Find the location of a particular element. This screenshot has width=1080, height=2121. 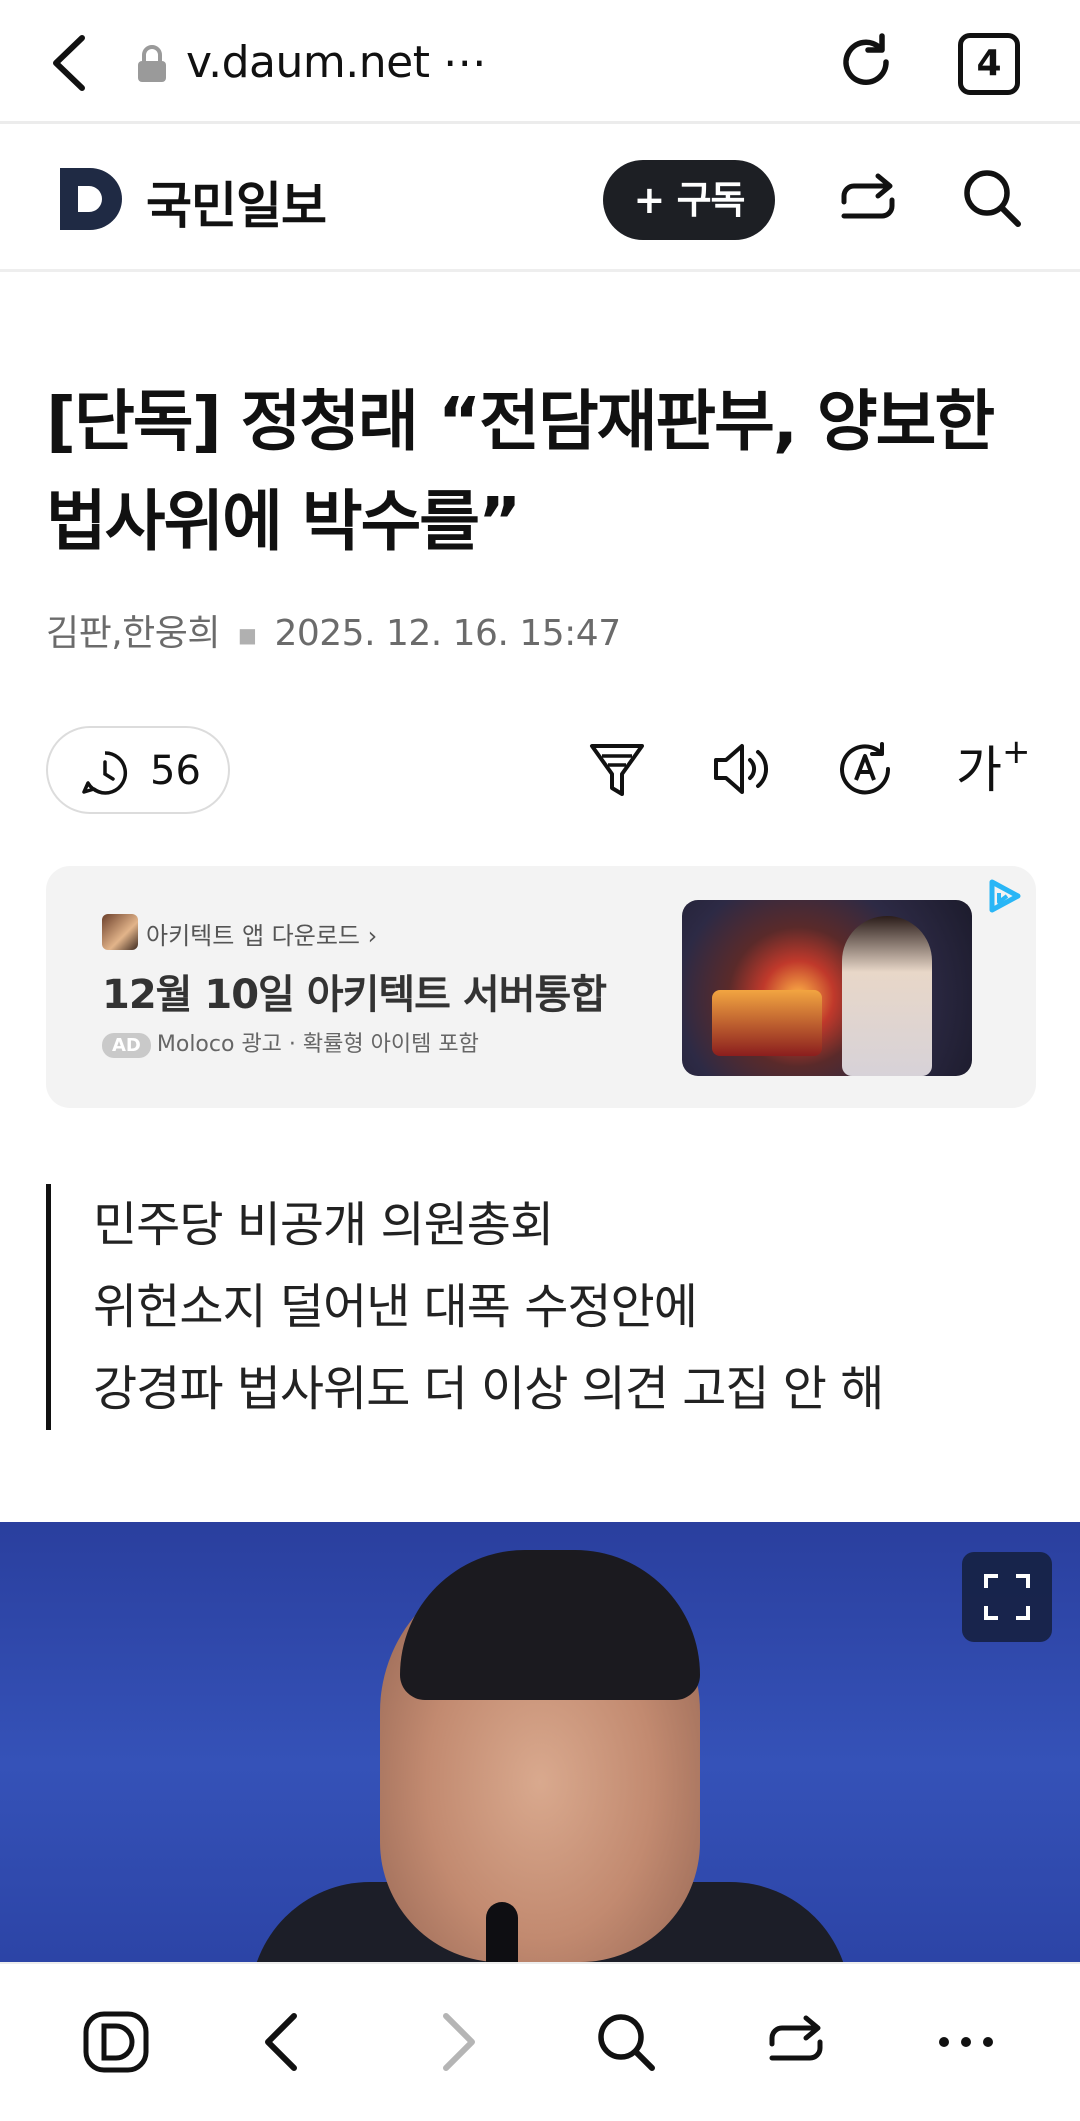

article-byline: 김판,한웅희 ■ 2025. 12. 16. 15:47 is located at coordinates (333, 630).